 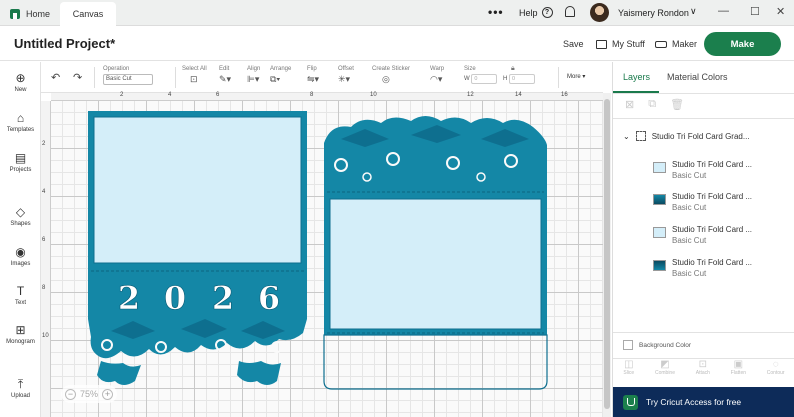 What do you see at coordinates (20, 83) in the screenshot?
I see `sidebar-item-new: ⊕ New` at bounding box center [20, 83].